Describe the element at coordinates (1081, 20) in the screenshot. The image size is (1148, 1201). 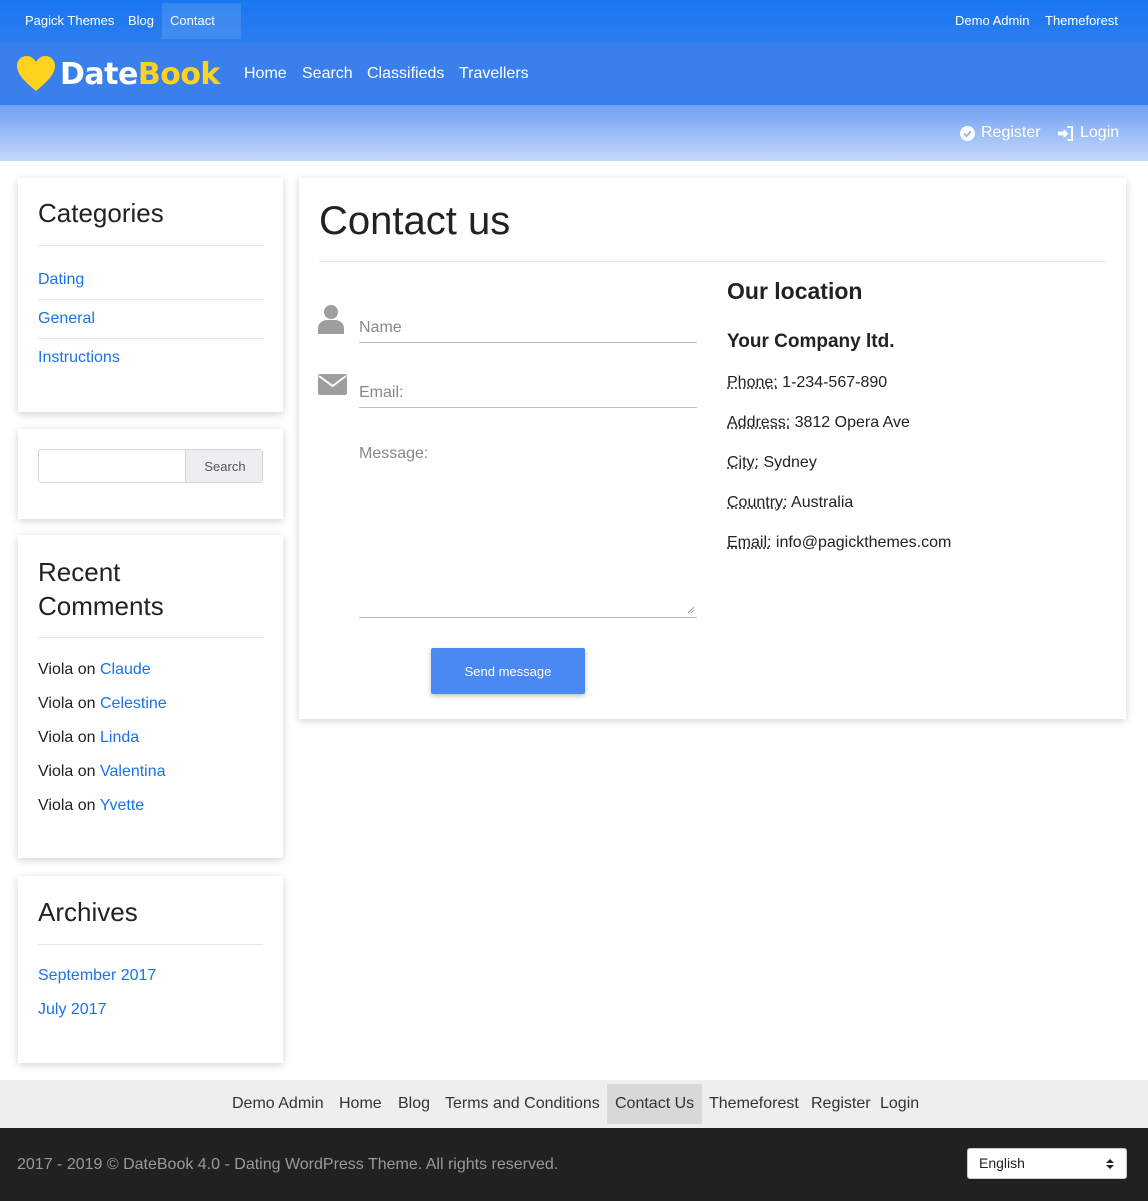
I see `top-link-themeforest: Themeforest` at that location.